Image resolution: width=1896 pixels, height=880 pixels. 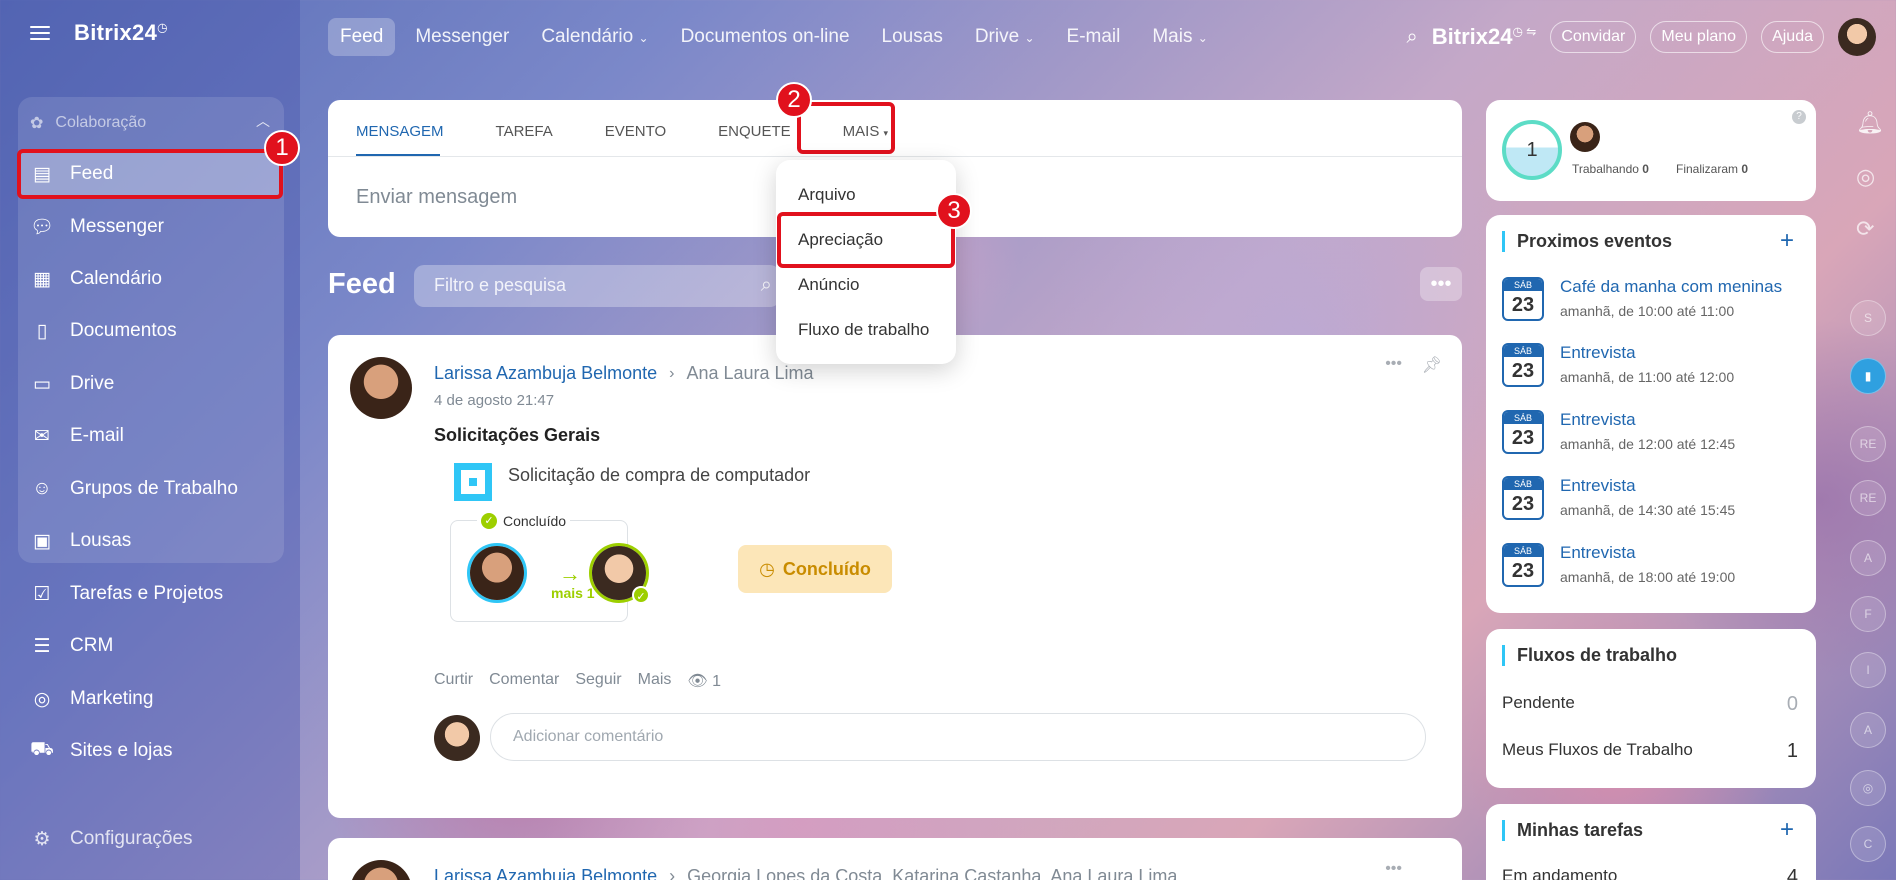 I want to click on pin-icon: 📌︎, so click(x=1432, y=365).